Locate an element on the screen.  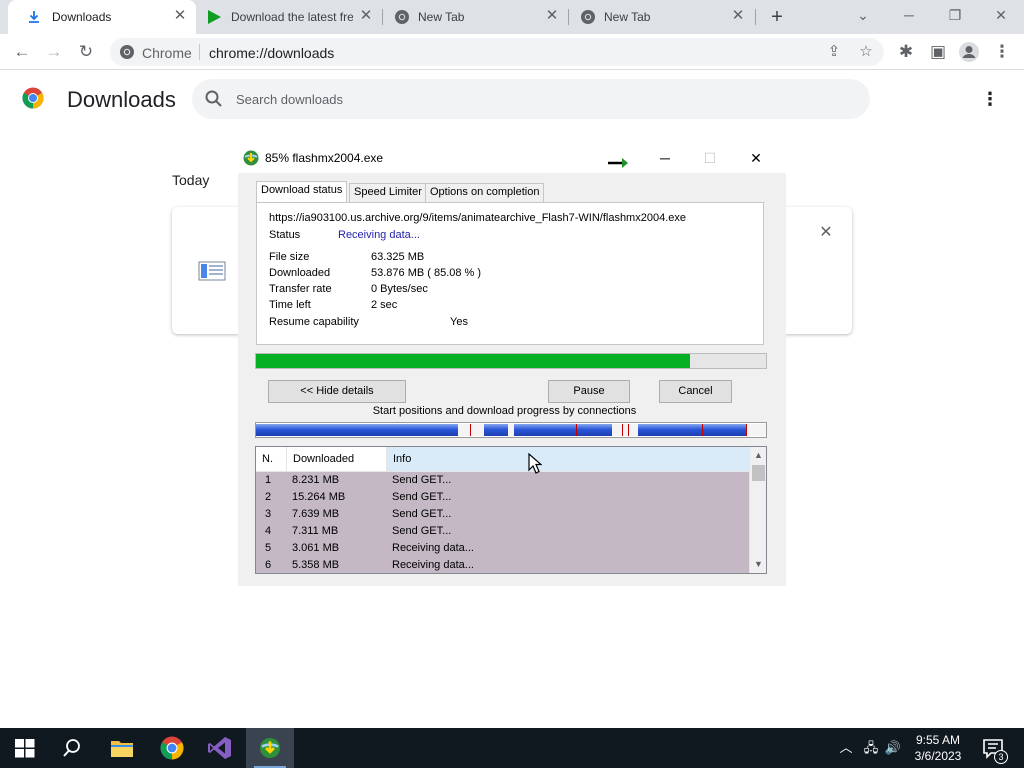
more-actions-icon: ⋮ is located at coordinates (990, 99).